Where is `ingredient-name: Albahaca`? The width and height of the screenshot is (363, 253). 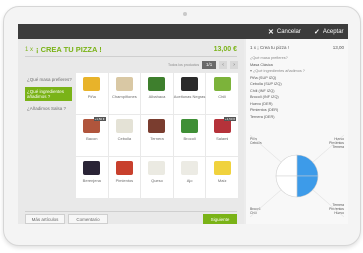
ingredient-name: Albahaca is located at coordinates (157, 96).